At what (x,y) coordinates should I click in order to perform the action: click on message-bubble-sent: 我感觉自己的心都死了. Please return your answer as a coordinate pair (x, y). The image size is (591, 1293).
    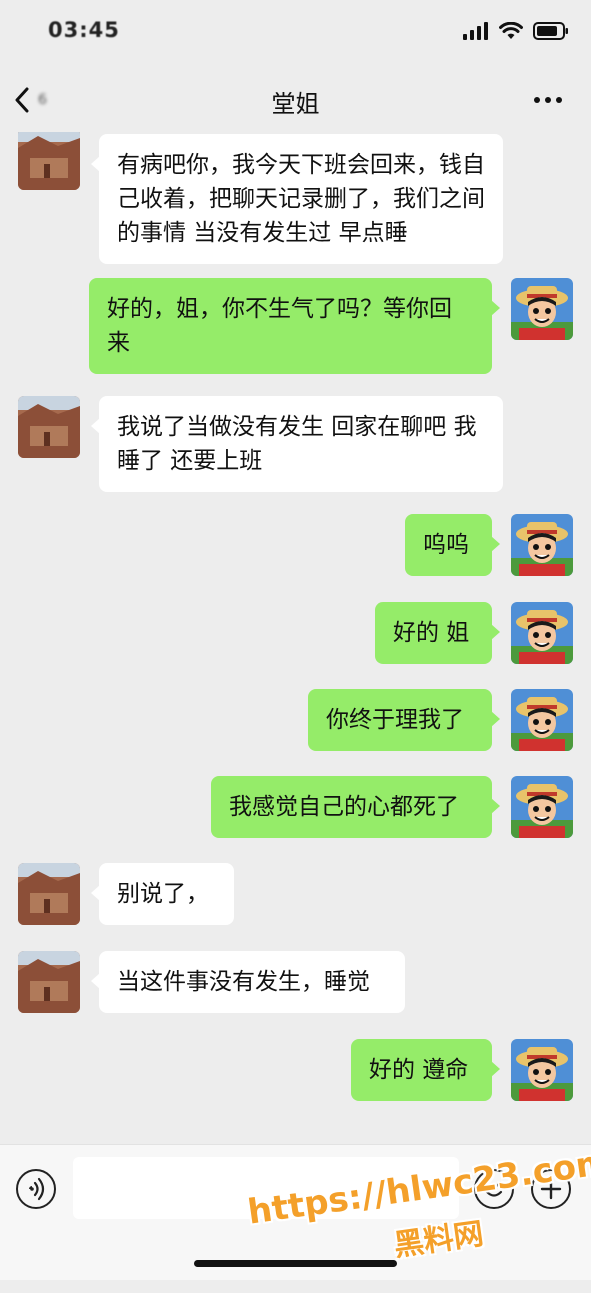
    Looking at the image, I should click on (355, 807).